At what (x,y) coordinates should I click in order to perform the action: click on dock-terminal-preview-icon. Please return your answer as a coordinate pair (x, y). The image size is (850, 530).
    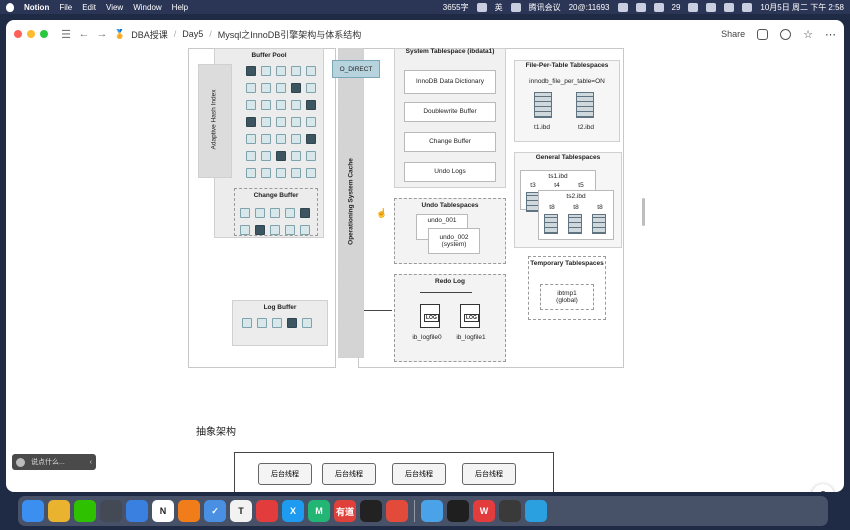
    Looking at the image, I should click on (111, 511).